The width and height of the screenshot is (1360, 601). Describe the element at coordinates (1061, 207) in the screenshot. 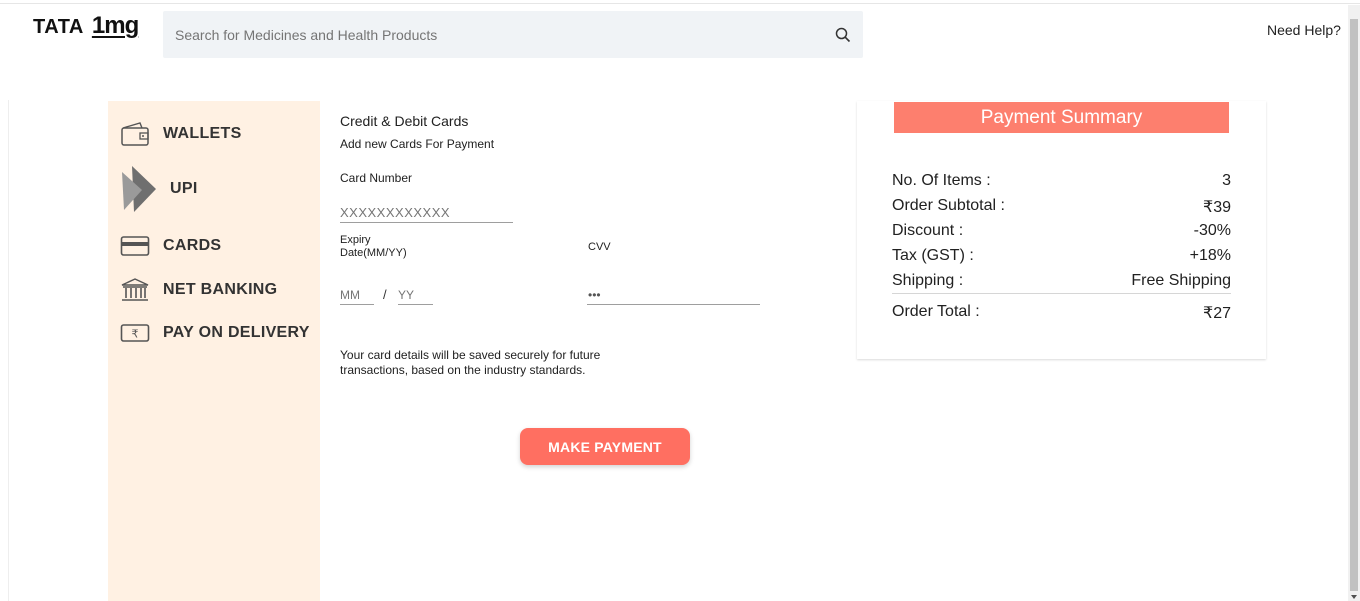

I see `summary-row-subtotal: Order Subtotal : ₹39` at that location.